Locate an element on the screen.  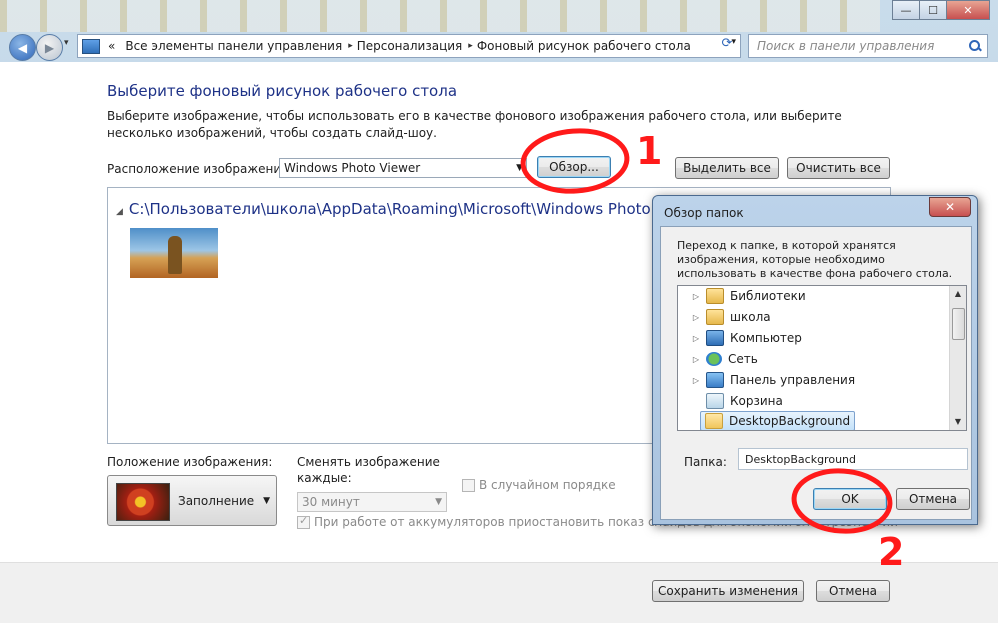
location-select: Windows Photo Viewer ▼ is located at coordinates (403, 168).